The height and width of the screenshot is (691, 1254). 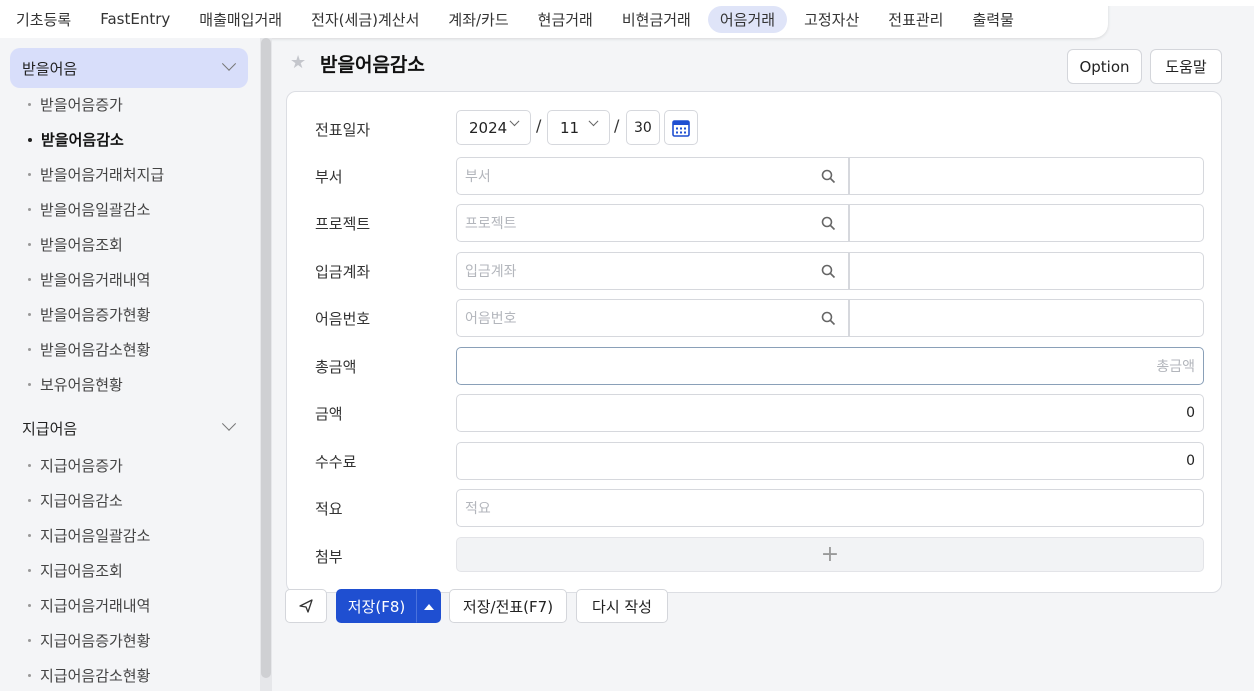 I want to click on row-amount: 금액 0, so click(x=754, y=413).